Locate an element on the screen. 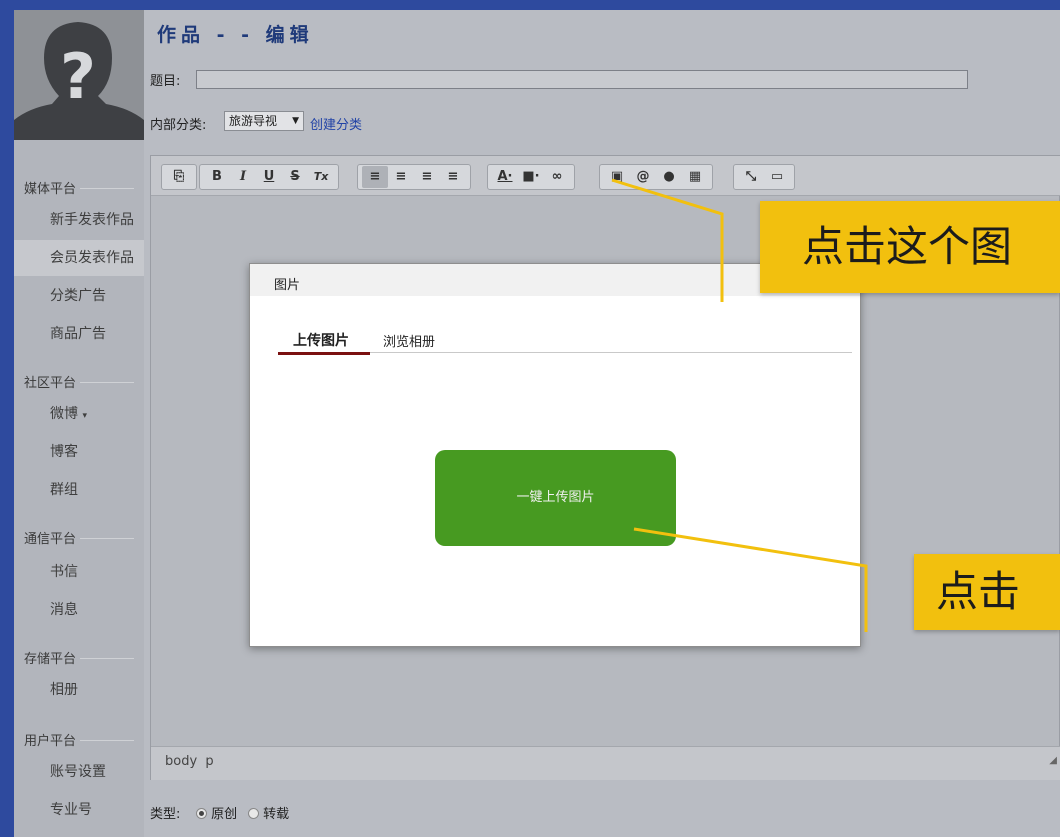 The image size is (1060, 837). avatar-placeholder-icon: ? is located at coordinates (79, 75).